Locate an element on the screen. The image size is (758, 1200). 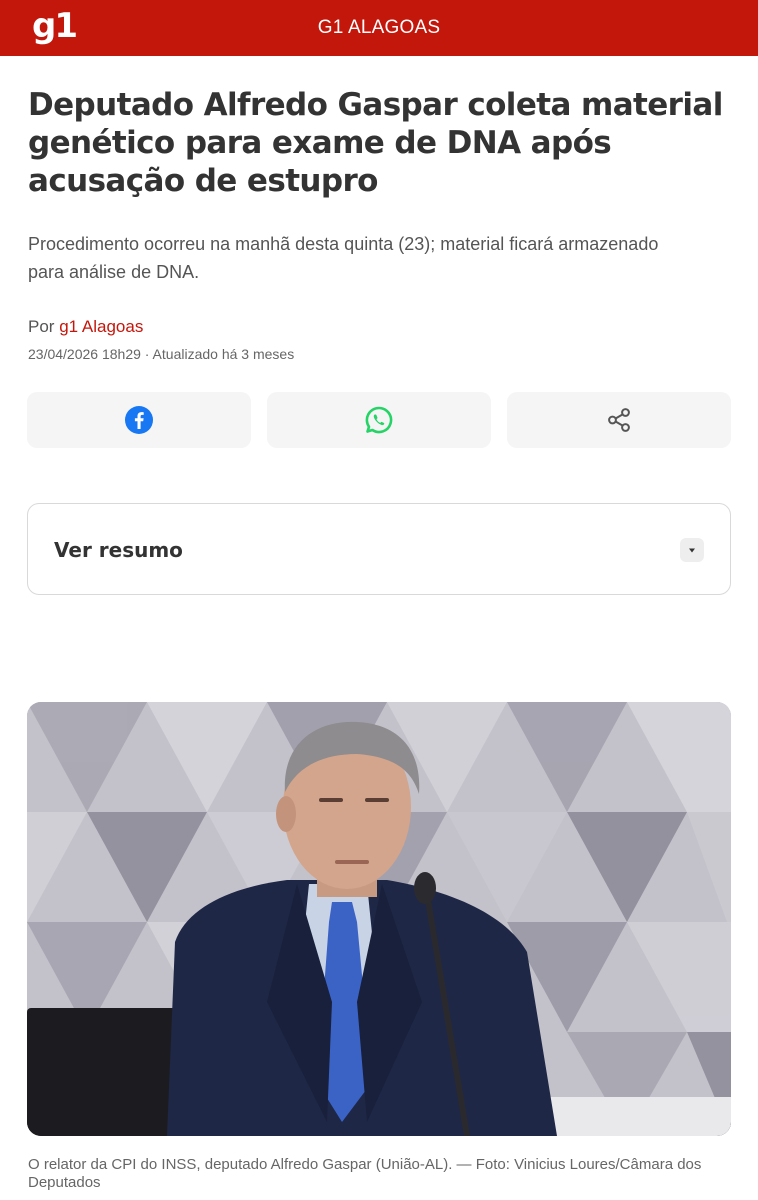
summary-accordion: Ver resumo is located at coordinates (379, 549).